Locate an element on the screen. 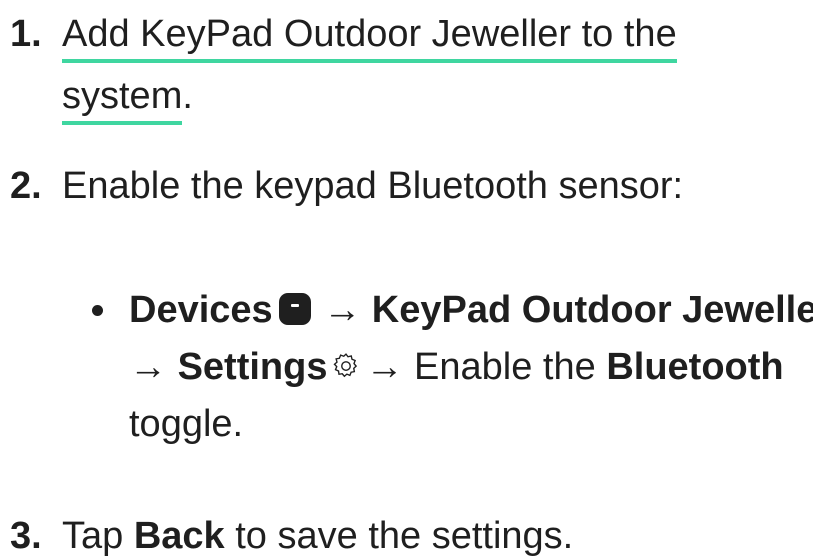  step-number-1: 1. is located at coordinates (26, 34).